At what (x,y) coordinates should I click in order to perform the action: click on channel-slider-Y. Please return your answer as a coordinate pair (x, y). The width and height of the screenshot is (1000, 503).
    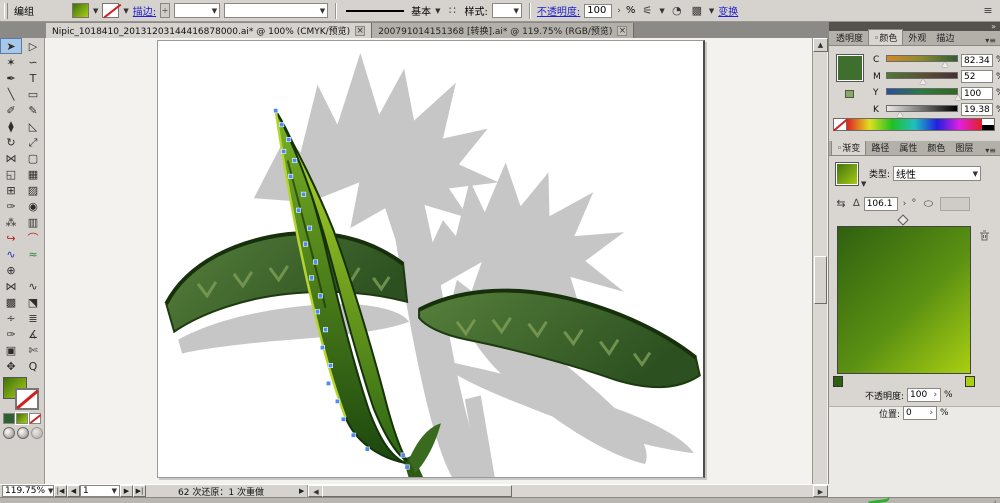
    Looking at the image, I should click on (922, 91).